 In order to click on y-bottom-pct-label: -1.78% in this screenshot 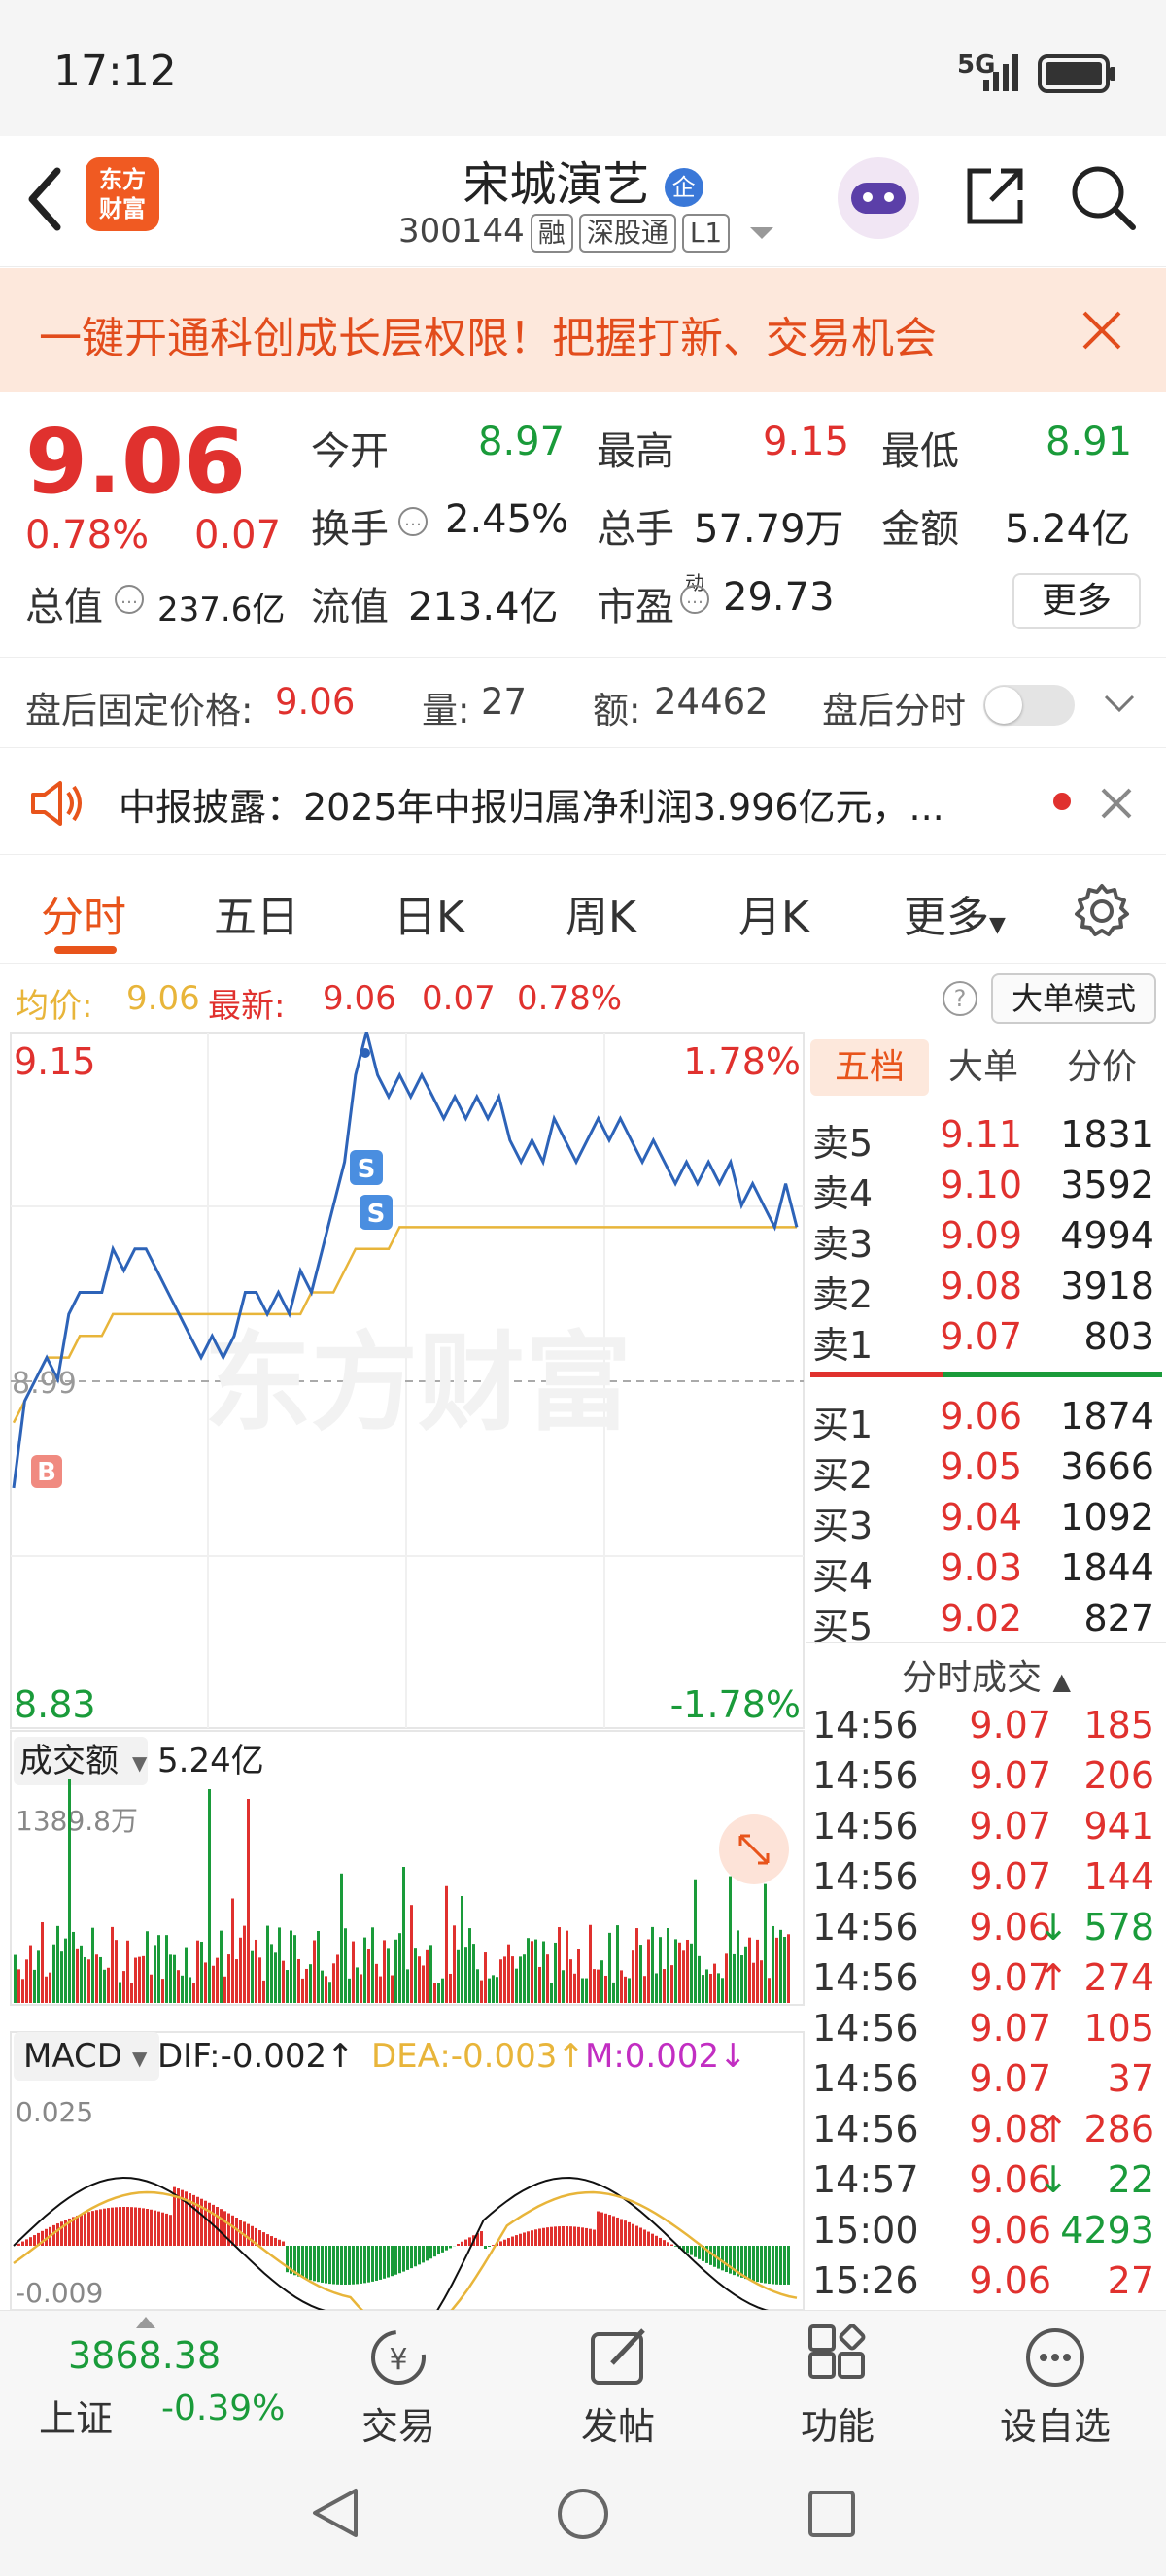, I will do `click(735, 1704)`.